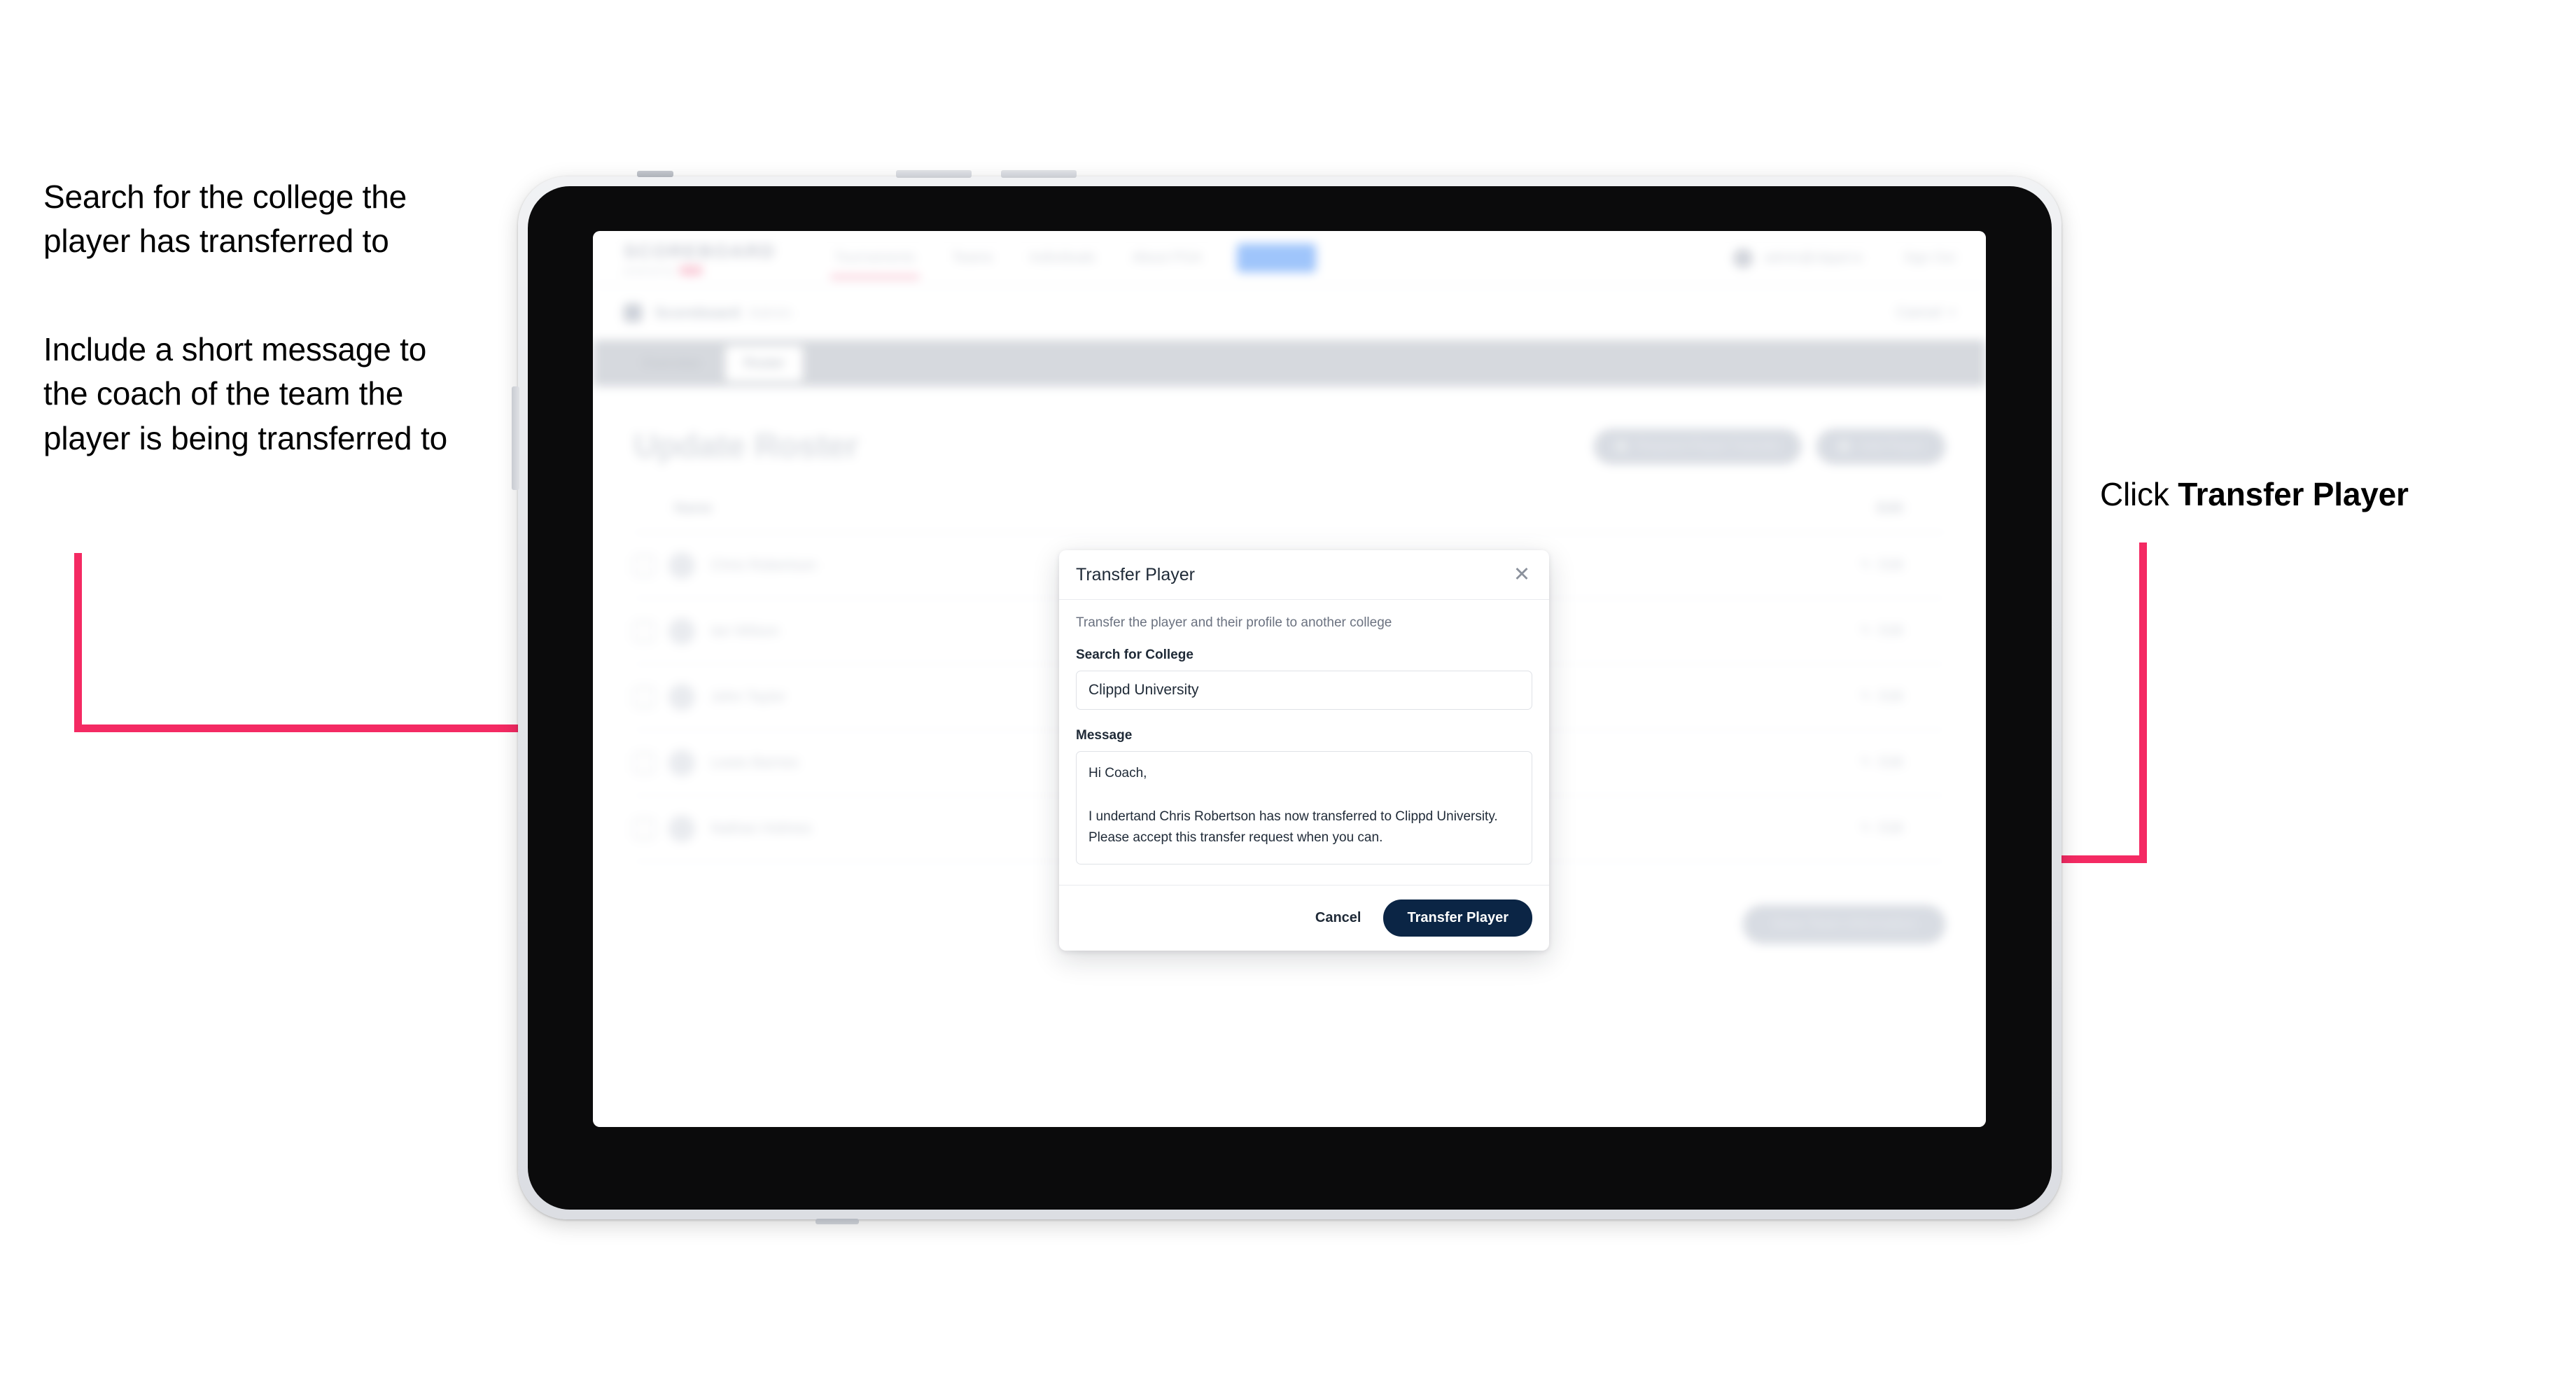  What do you see at coordinates (1844, 446) in the screenshot?
I see `plus-icon` at bounding box center [1844, 446].